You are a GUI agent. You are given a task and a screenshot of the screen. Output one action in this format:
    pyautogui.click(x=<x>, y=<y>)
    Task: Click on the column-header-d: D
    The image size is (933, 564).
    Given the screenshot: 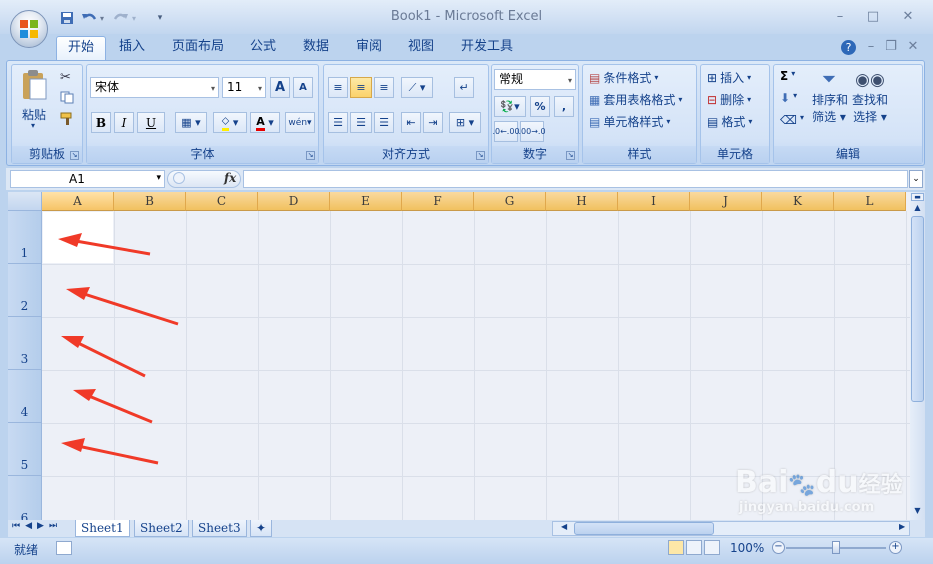 What is the action you would take?
    pyautogui.click(x=294, y=201)
    